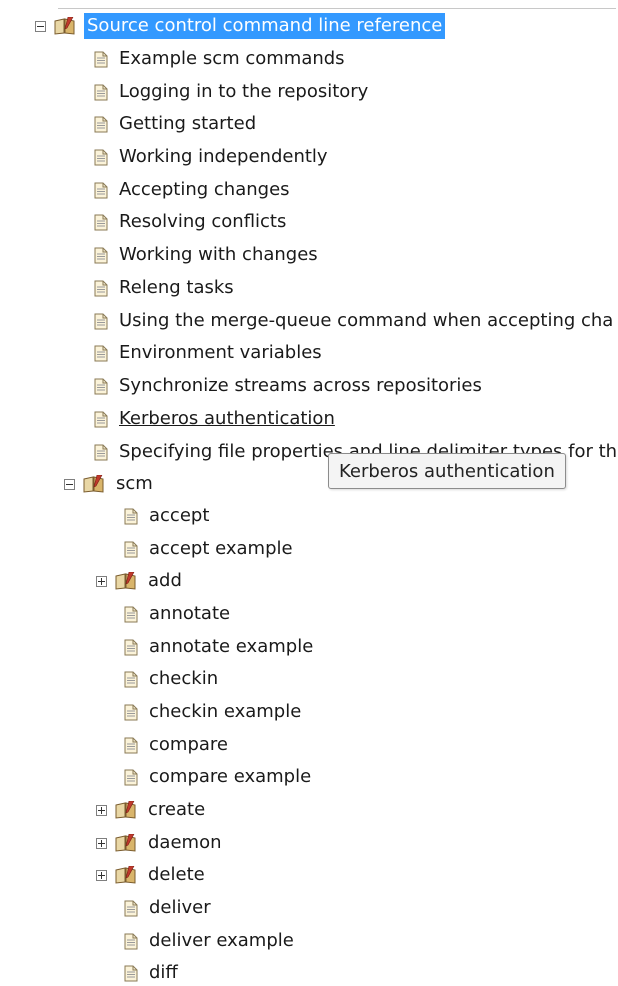 Image resolution: width=618 pixels, height=986 pixels. I want to click on tree-node-resolving-conflicts: Resolving conflicts, so click(191, 222).